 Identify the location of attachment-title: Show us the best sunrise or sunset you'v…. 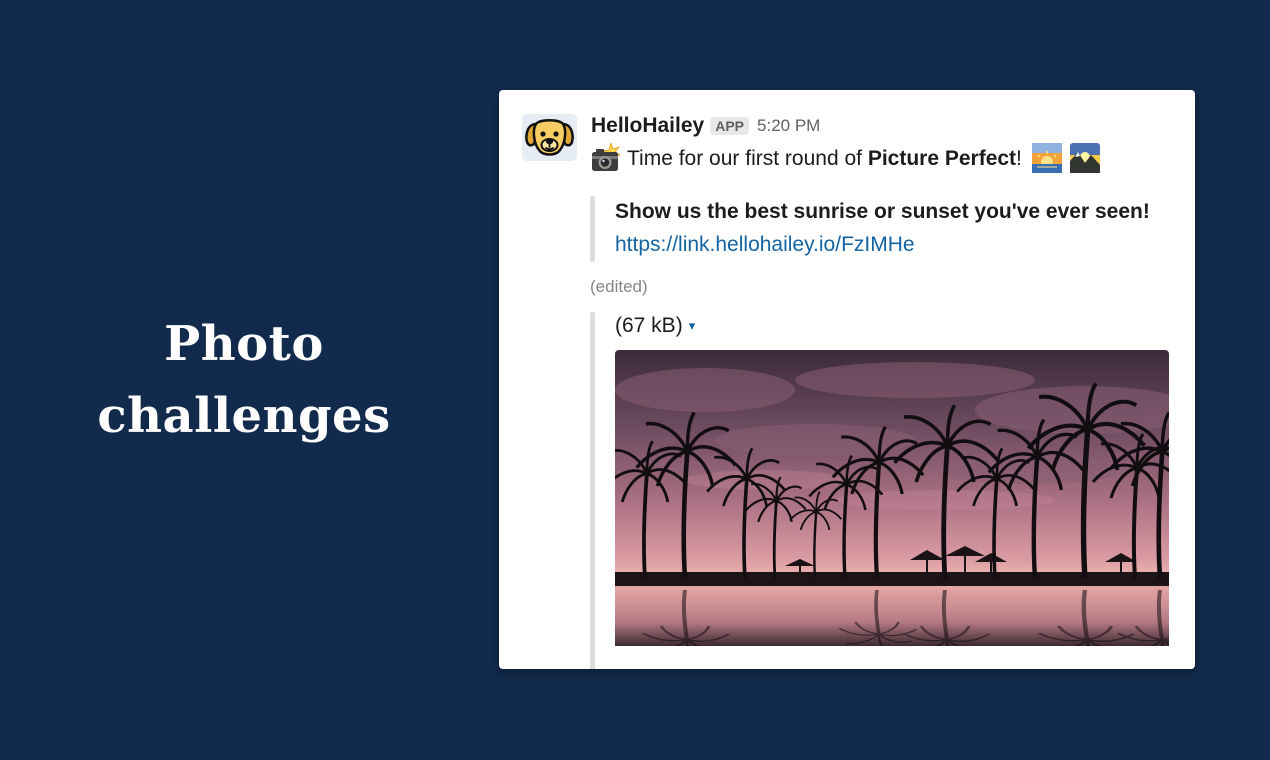
(882, 211).